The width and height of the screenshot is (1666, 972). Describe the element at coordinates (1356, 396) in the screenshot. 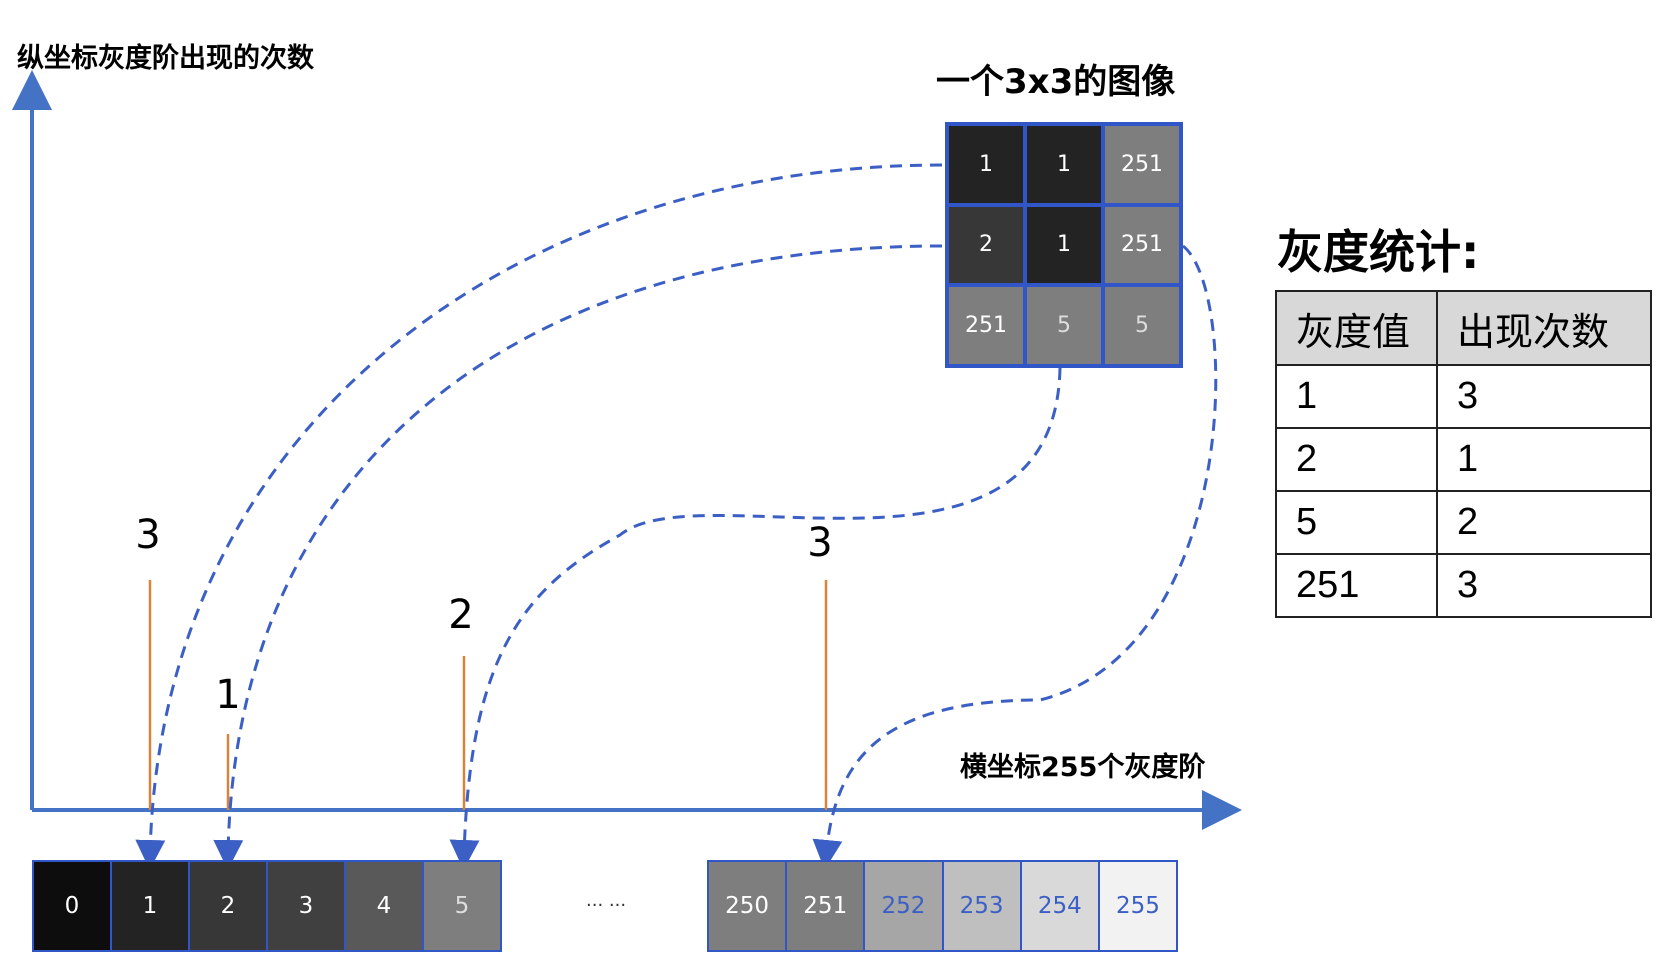

I see `cell-gray-value: 1` at that location.